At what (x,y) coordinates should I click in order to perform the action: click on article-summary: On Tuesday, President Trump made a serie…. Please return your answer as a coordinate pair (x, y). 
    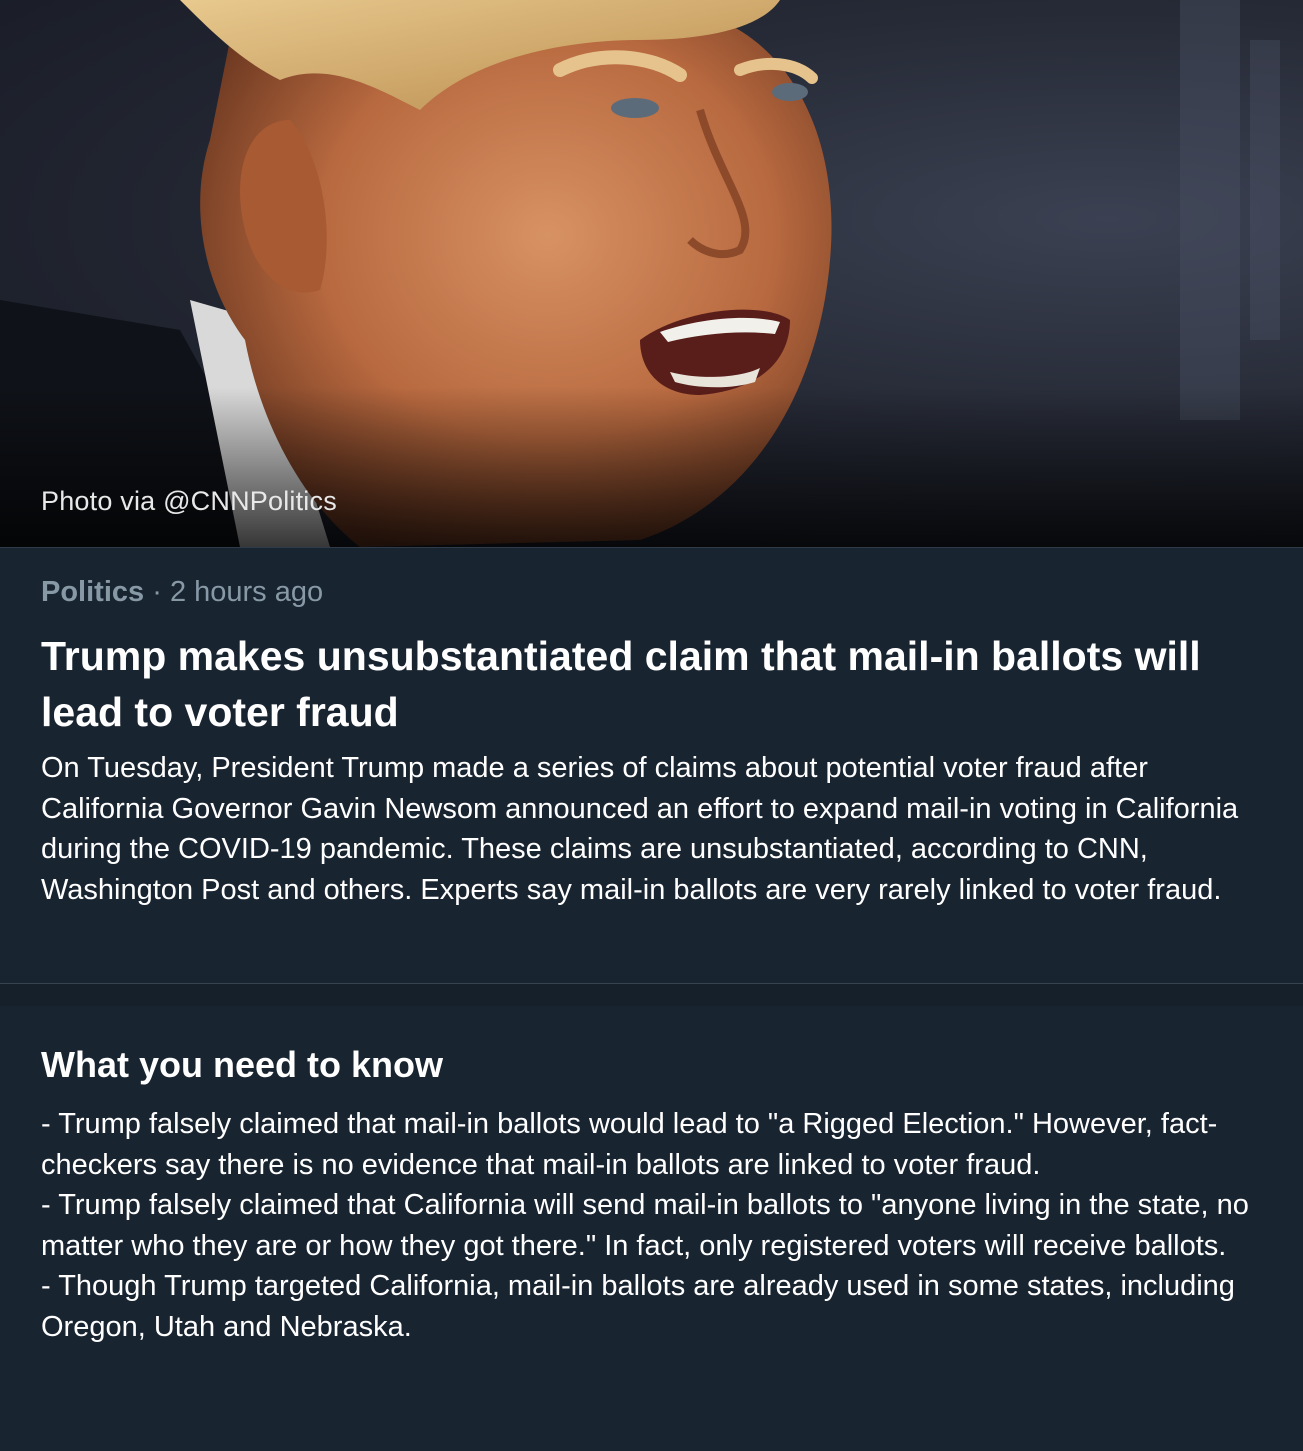
    Looking at the image, I should click on (640, 829).